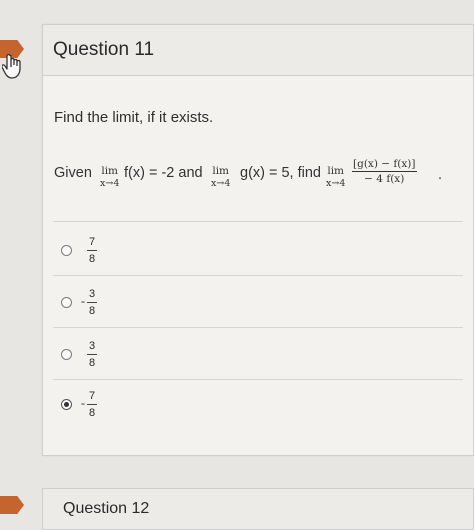 This screenshot has width=474, height=530. What do you see at coordinates (161, 407) in the screenshot?
I see `answer-option-4: - 7 8` at bounding box center [161, 407].